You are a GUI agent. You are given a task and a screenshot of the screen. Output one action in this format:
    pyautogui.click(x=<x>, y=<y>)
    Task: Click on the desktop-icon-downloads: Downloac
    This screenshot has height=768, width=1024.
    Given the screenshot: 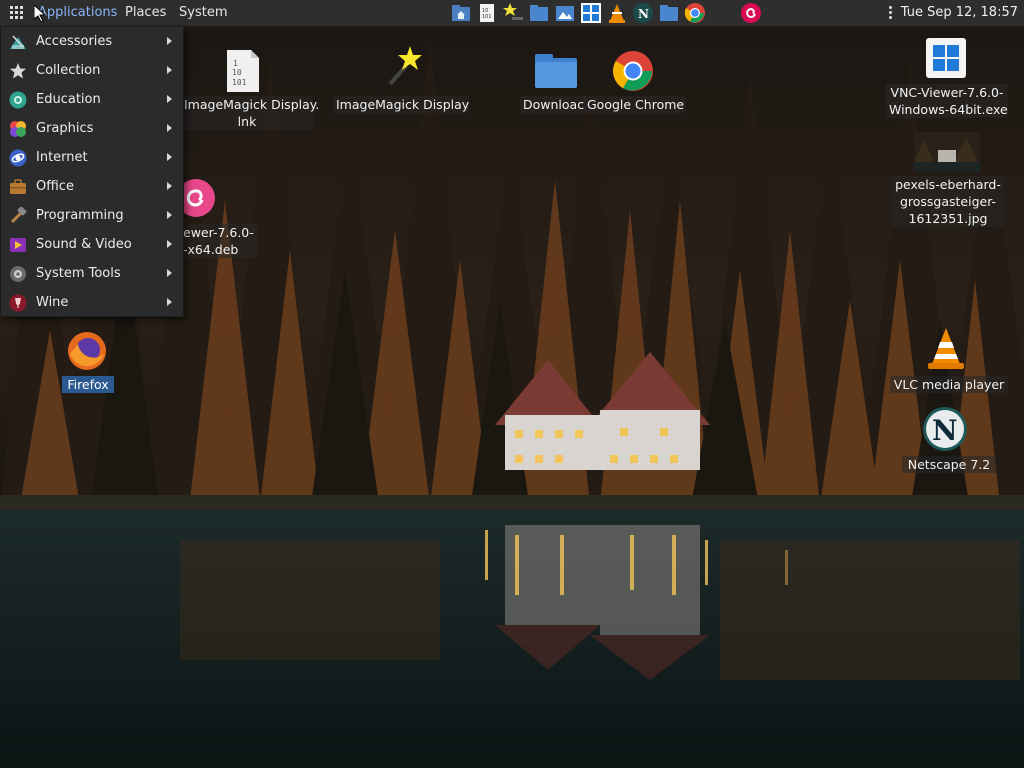 What is the action you would take?
    pyautogui.click(x=556, y=82)
    